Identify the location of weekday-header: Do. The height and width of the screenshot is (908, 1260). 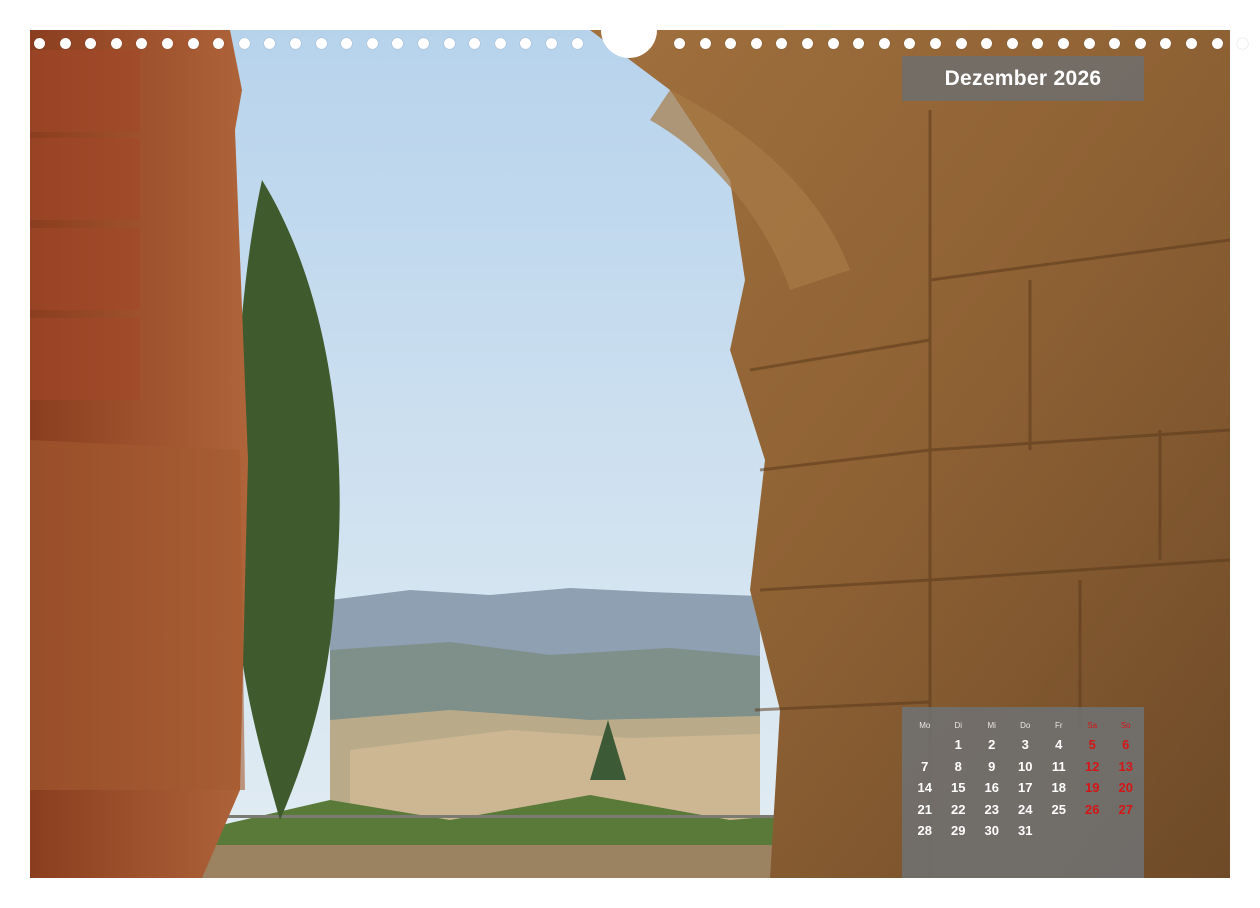
(1025, 725).